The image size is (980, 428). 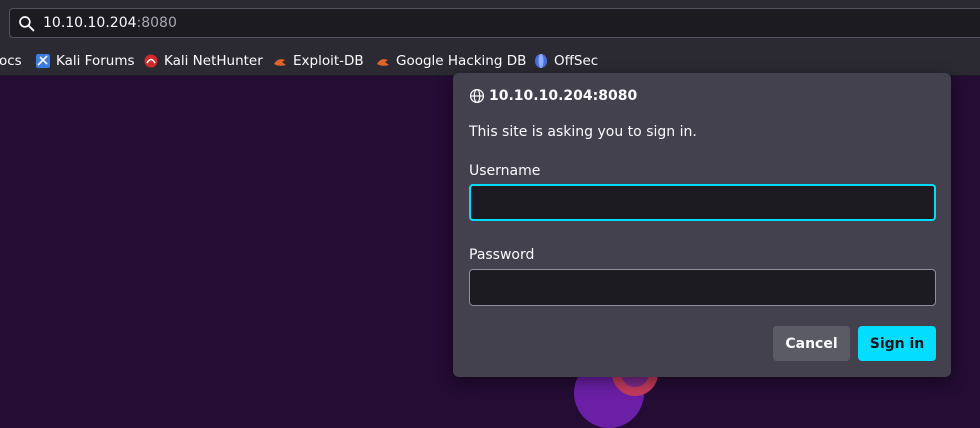 I want to click on bookmark-offsec: OffSec, so click(x=565, y=61).